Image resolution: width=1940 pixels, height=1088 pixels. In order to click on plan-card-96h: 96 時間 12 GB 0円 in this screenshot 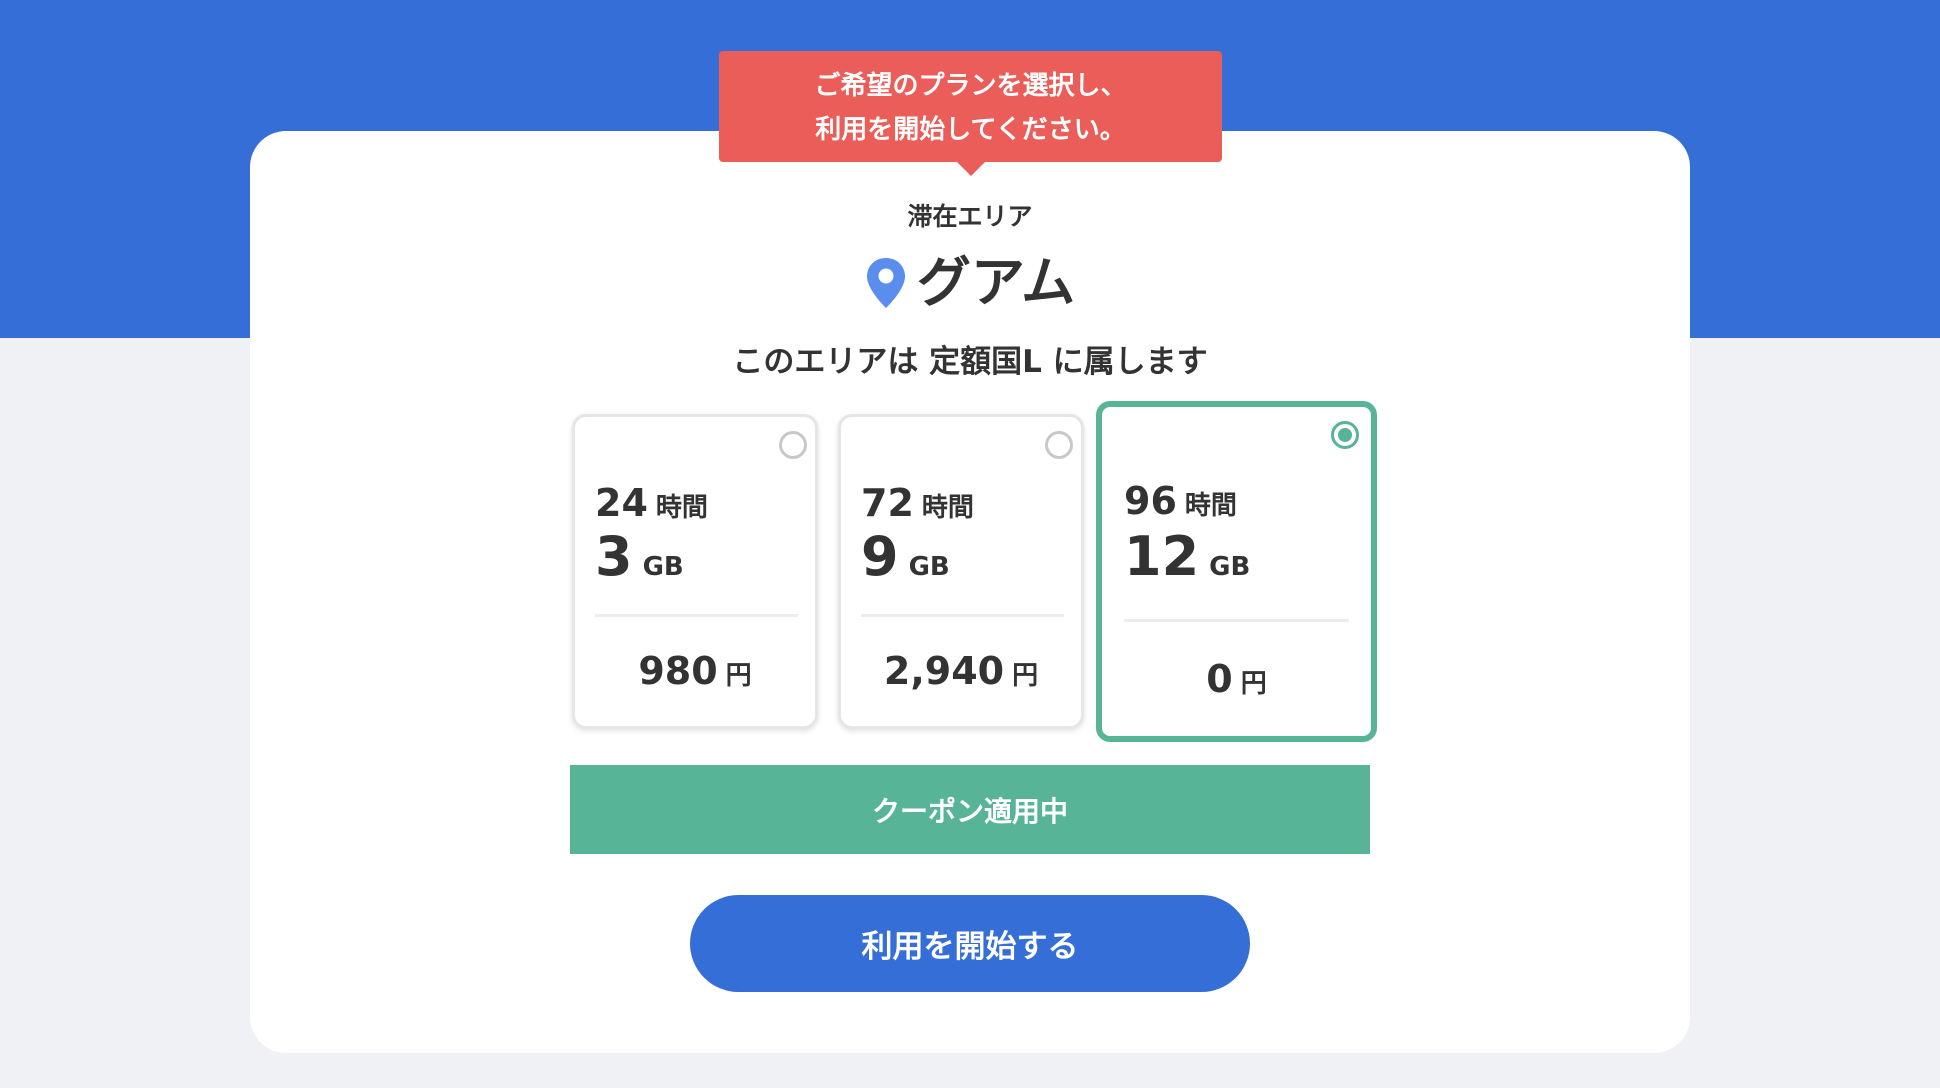, I will do `click(1236, 571)`.